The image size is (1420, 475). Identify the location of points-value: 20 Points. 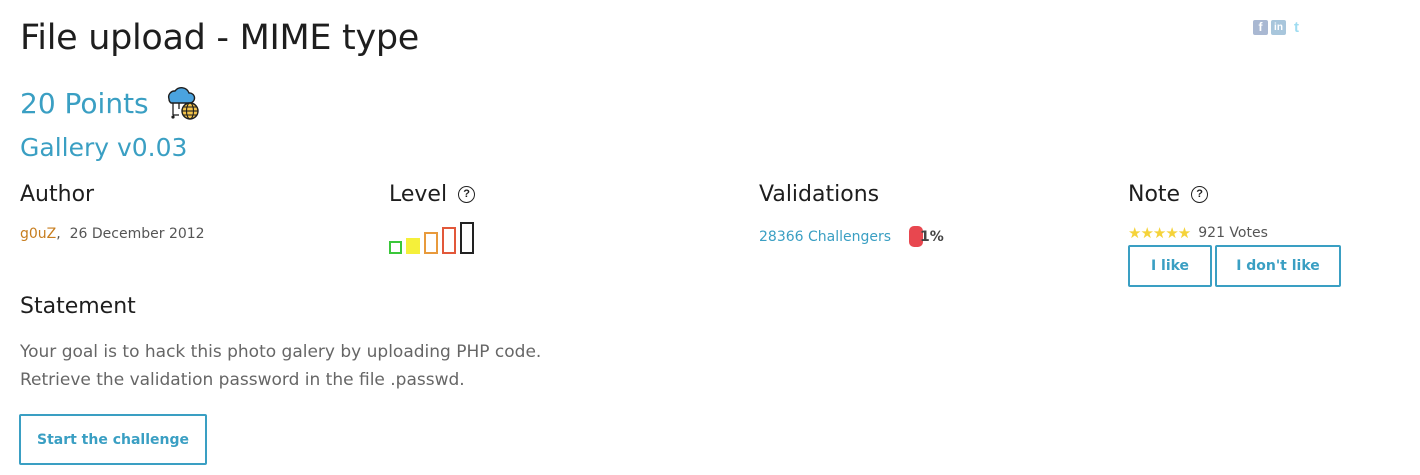
(84, 103).